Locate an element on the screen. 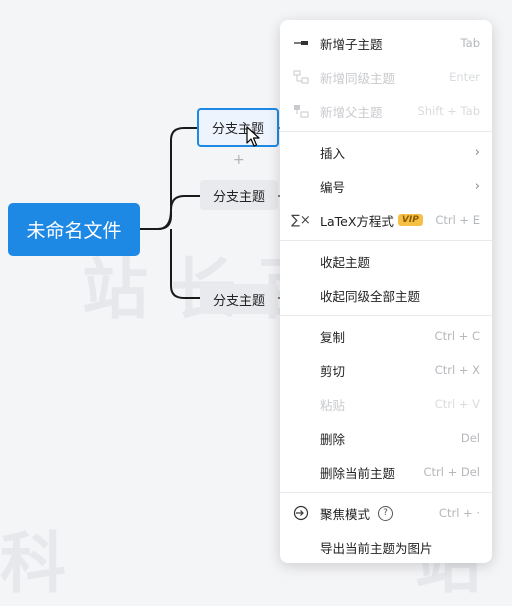 The image size is (512, 606). menu-item-delete-current: 删除当前主题 Ctrl + Del is located at coordinates (386, 472).